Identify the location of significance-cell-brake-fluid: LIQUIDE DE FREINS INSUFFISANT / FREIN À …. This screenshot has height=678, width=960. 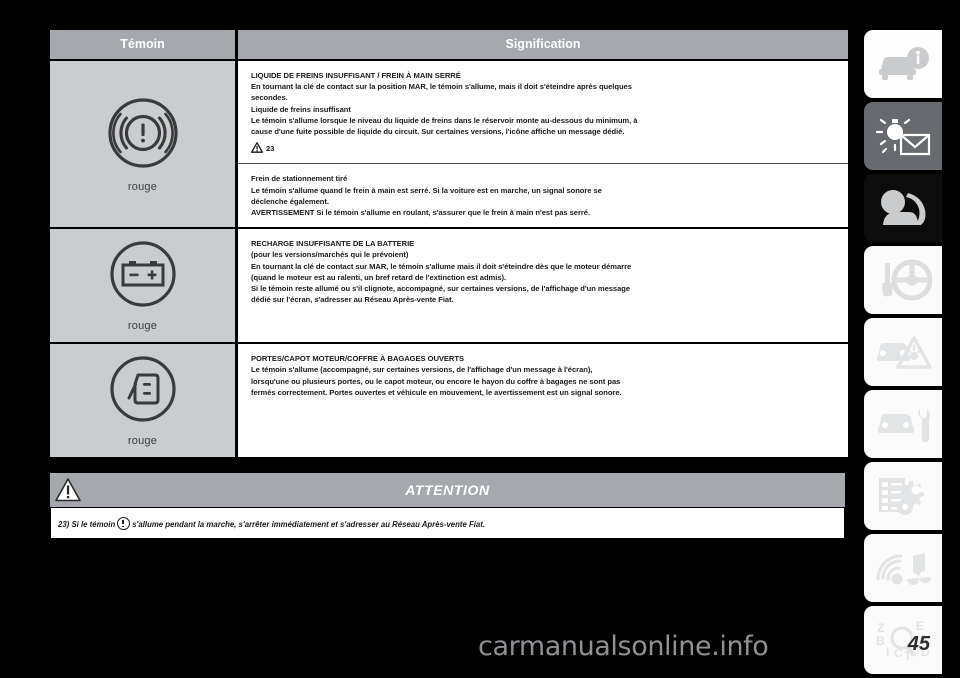
(542, 112).